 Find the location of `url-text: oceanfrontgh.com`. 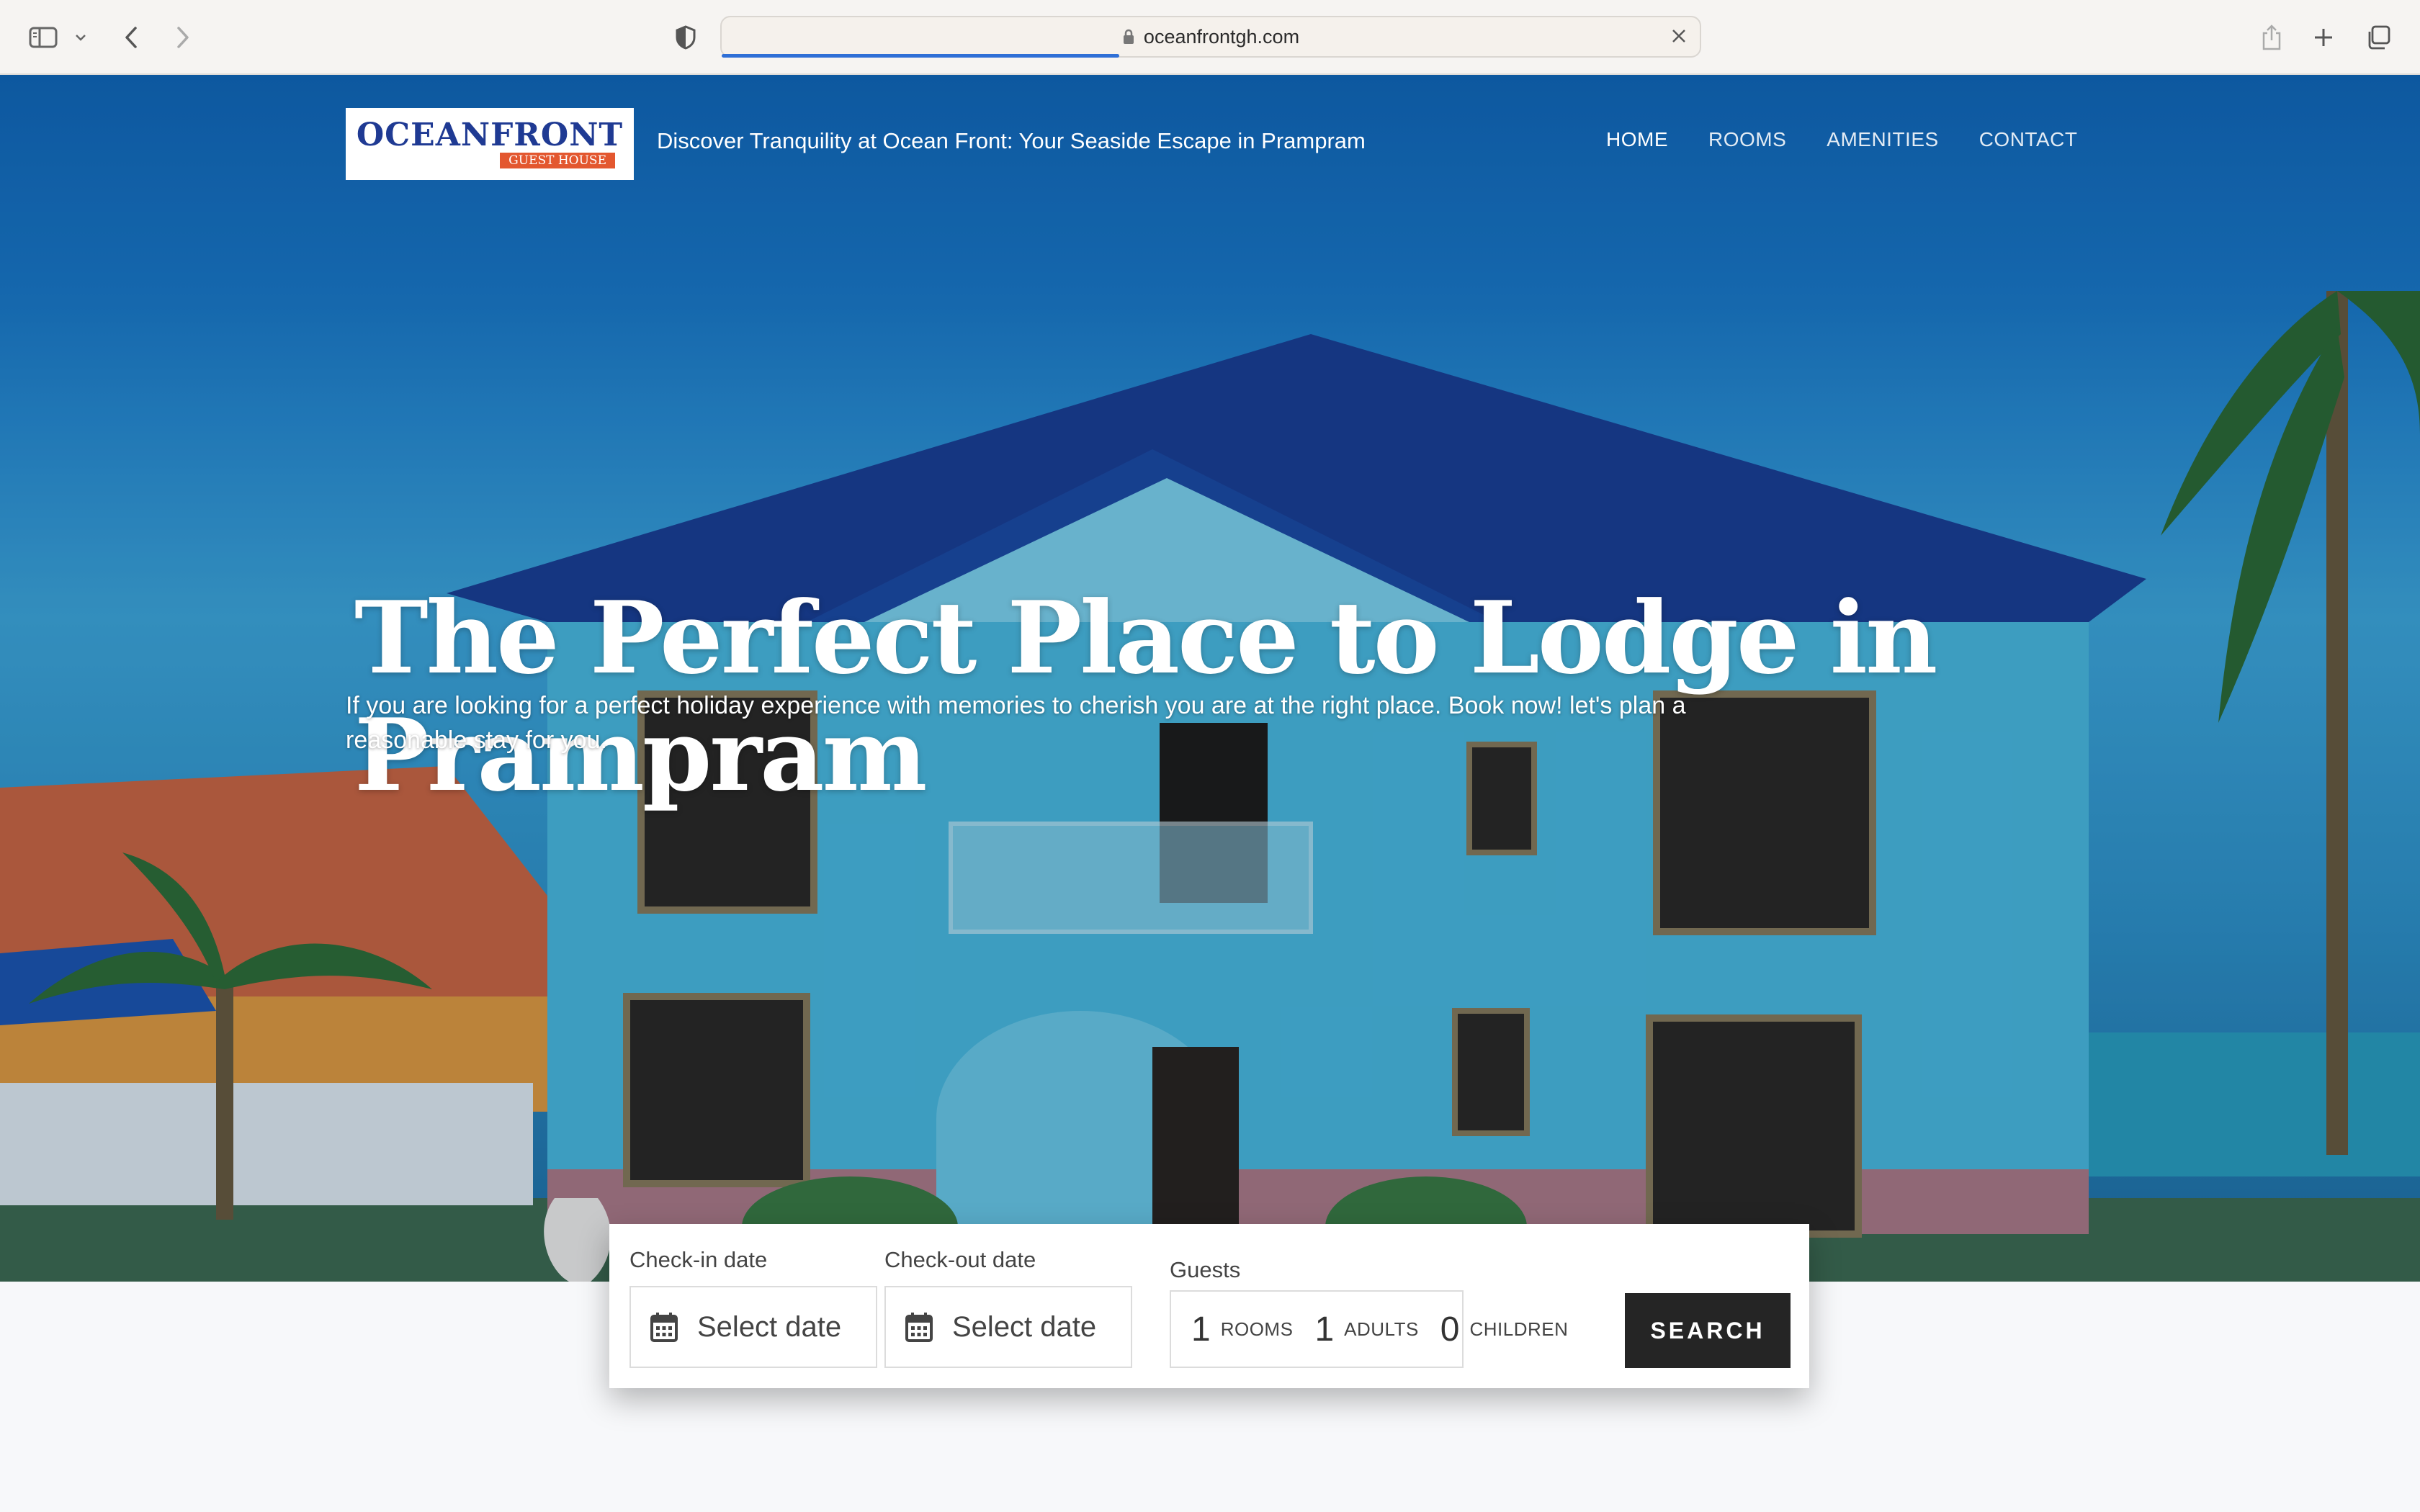

url-text: oceanfrontgh.com is located at coordinates (1221, 36).